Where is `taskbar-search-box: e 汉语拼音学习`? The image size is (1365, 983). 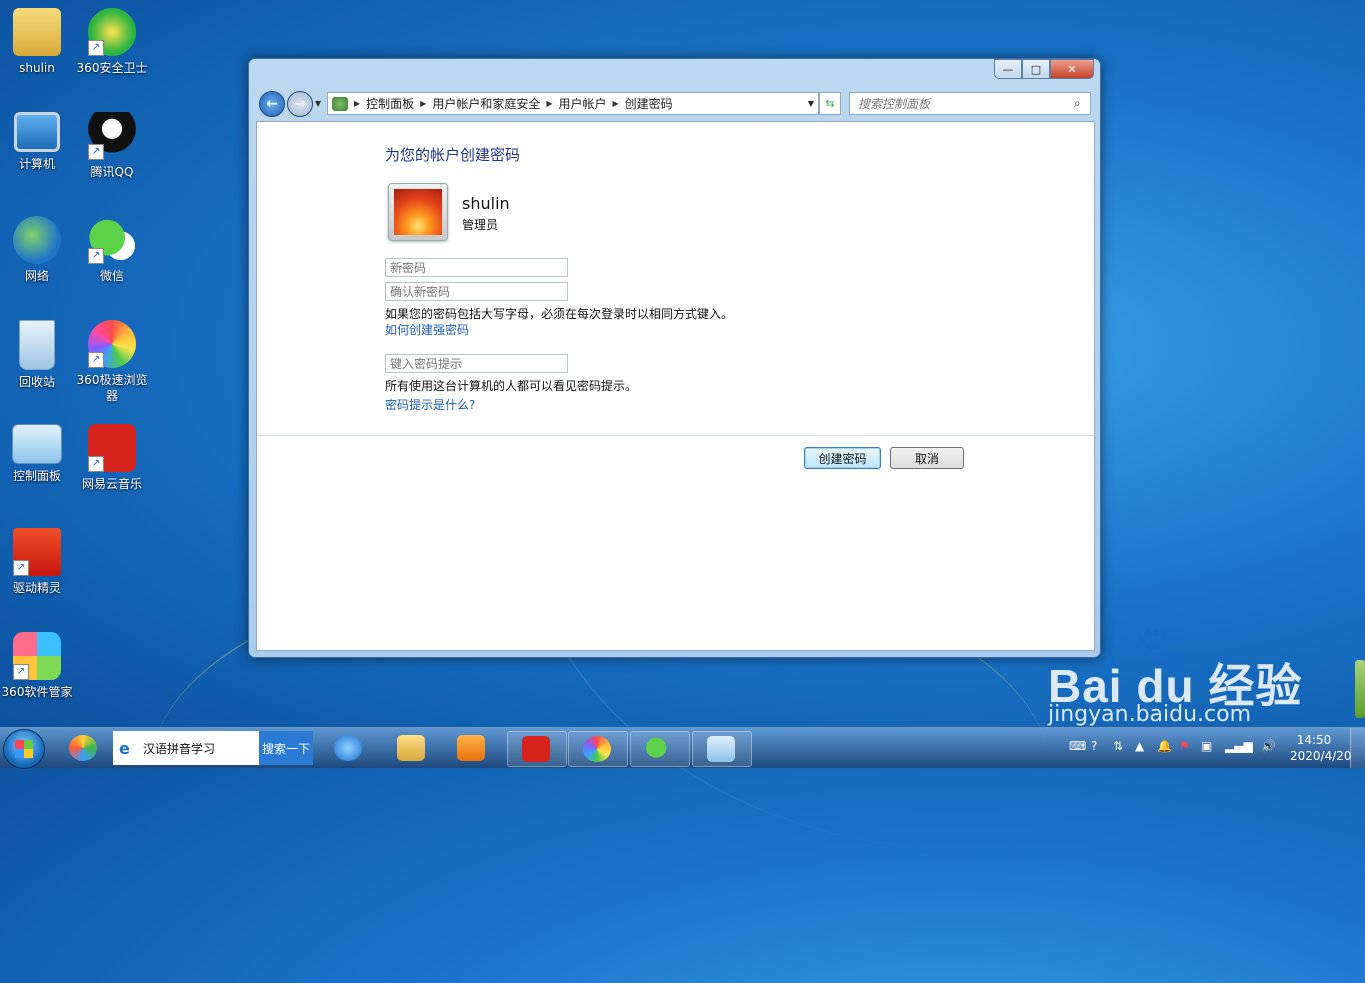 taskbar-search-box: e 汉语拼音学习 is located at coordinates (186, 748).